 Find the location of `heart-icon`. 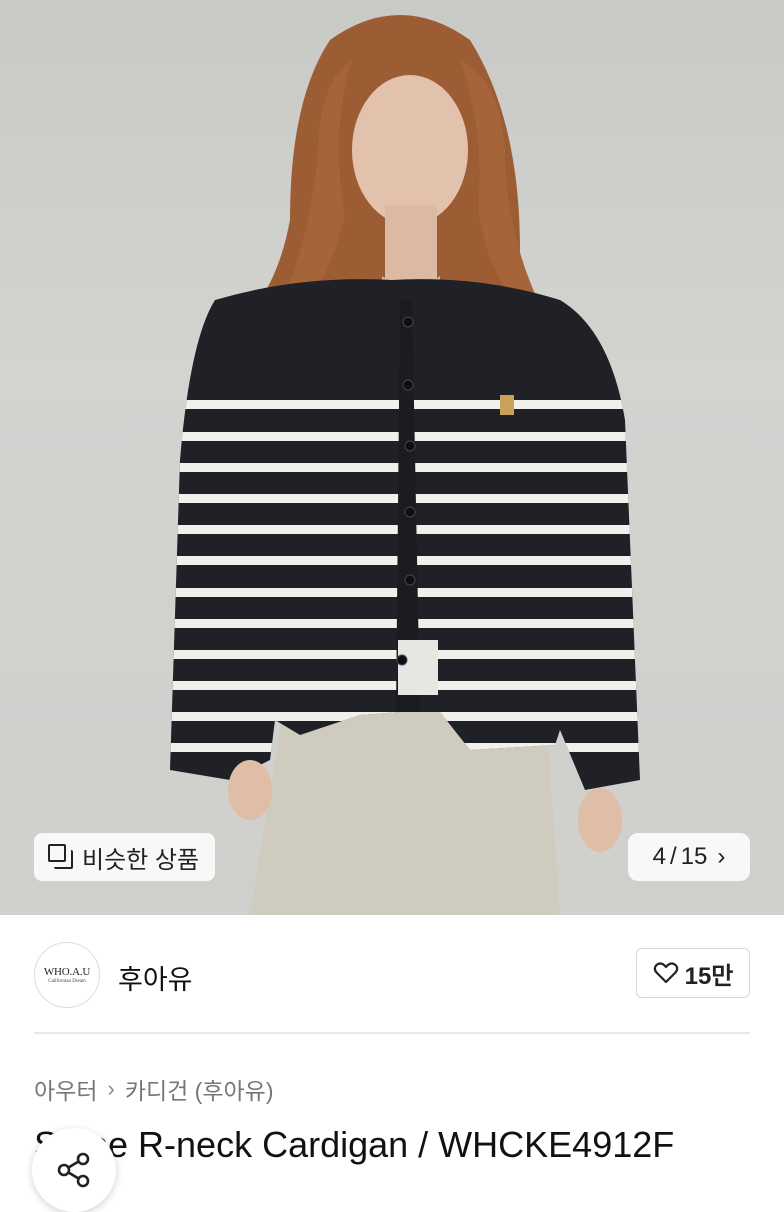

heart-icon is located at coordinates (665, 973).